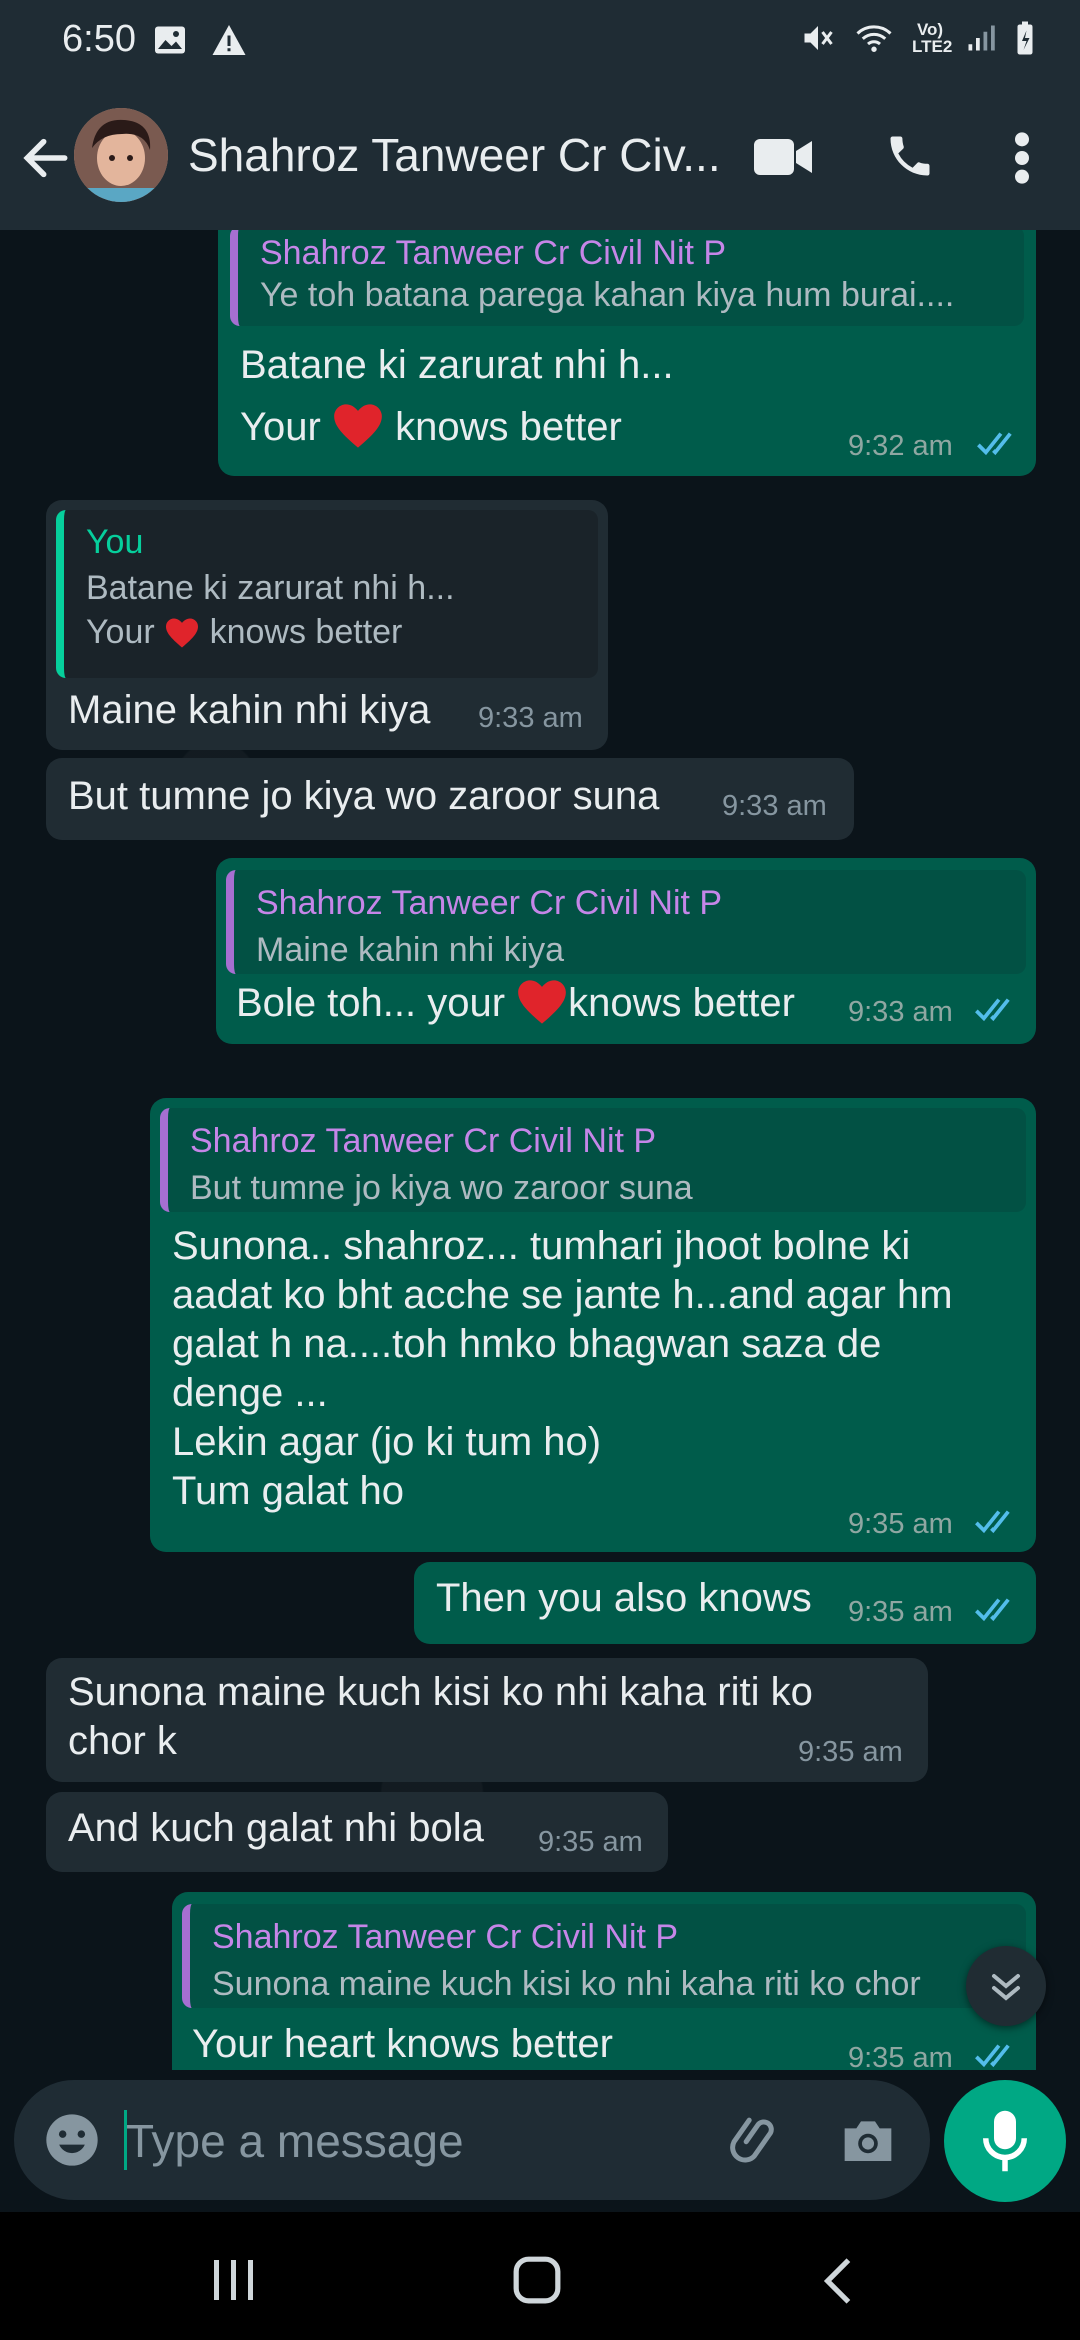 This screenshot has height=2340, width=1080. I want to click on voice-message-button, so click(1005, 2141).